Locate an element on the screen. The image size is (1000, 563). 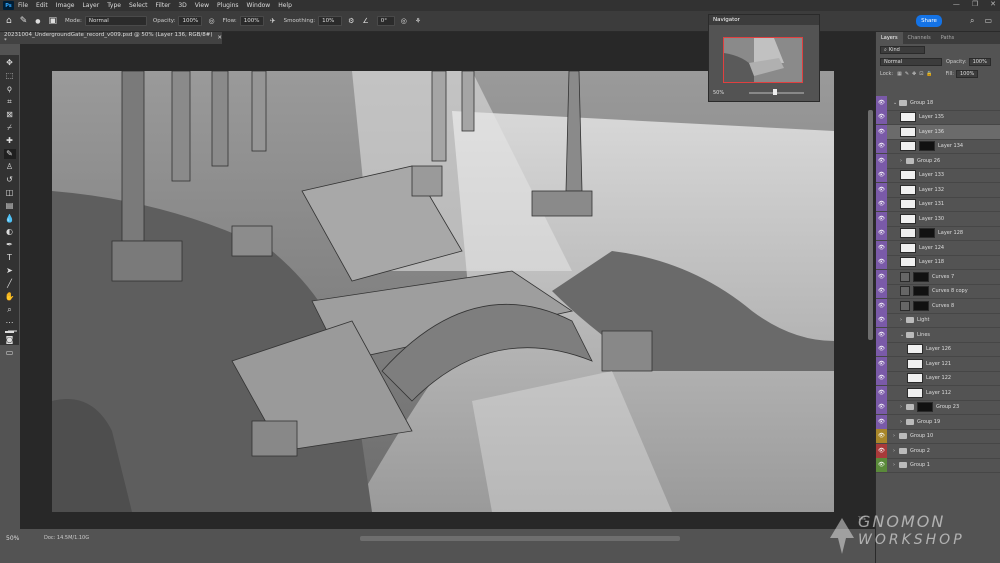
layer-row: 👁 Layer 118 is located at coordinates (938, 262).